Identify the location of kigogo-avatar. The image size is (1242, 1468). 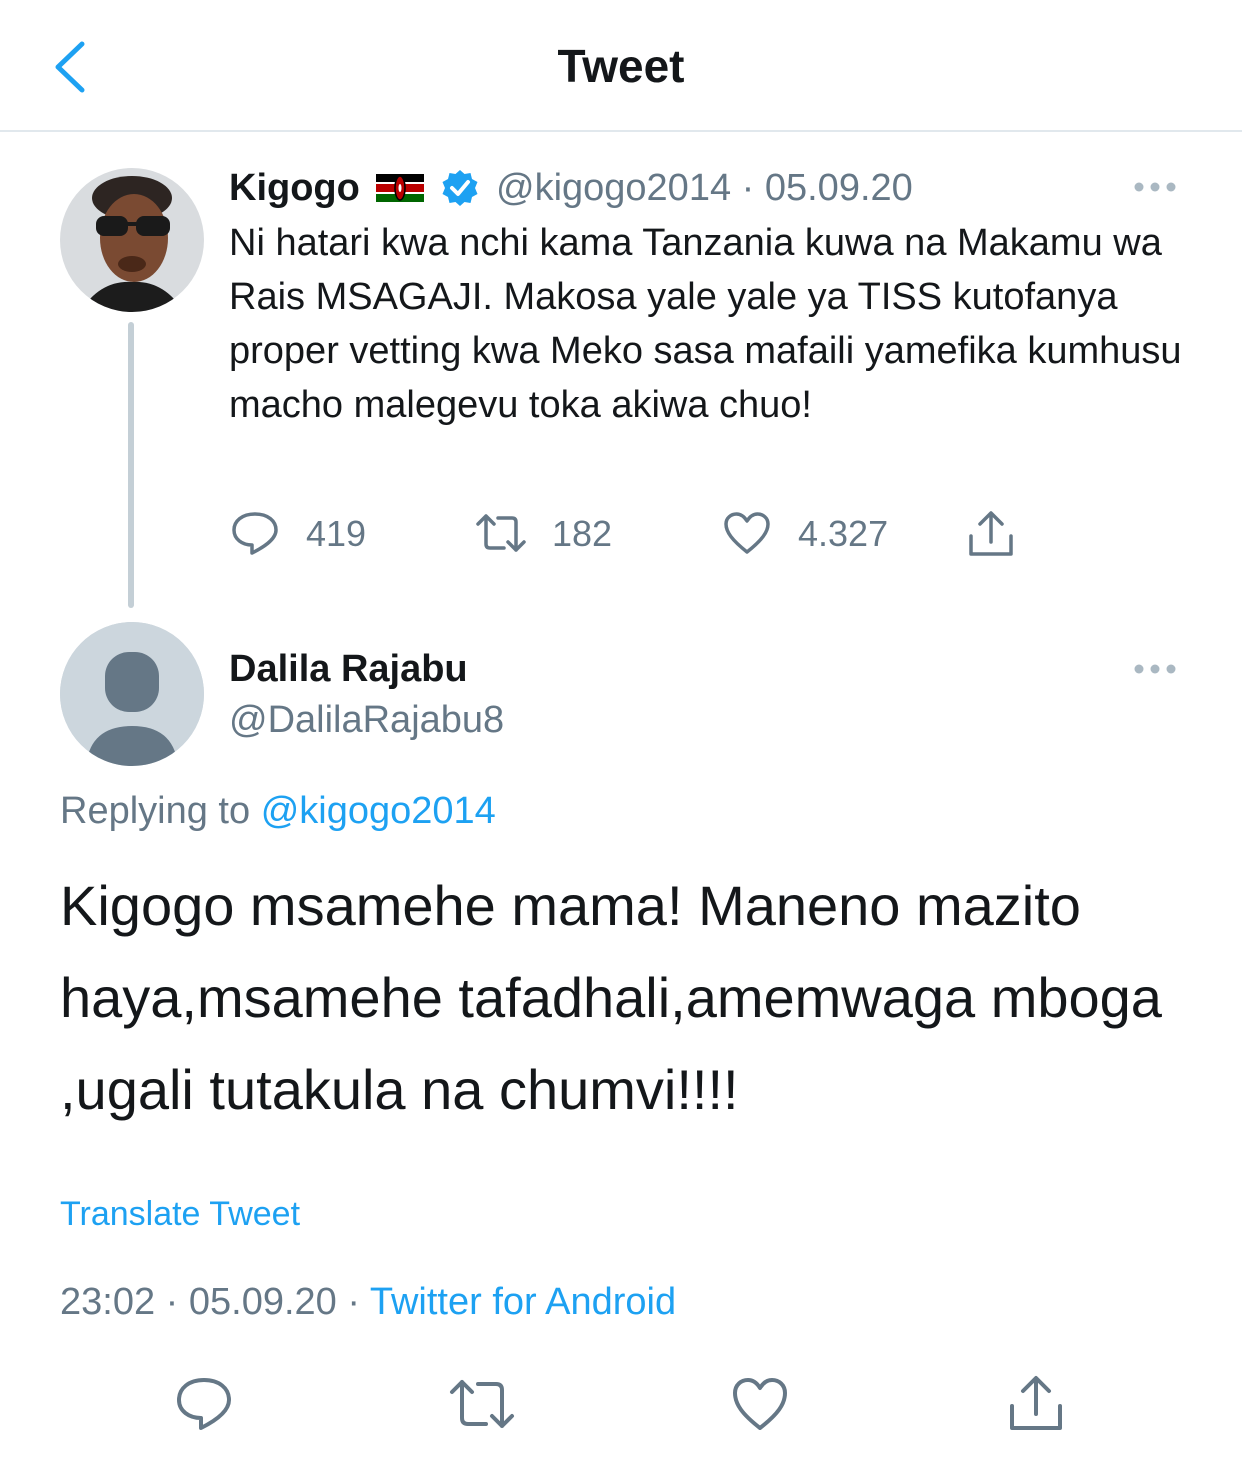
(132, 240).